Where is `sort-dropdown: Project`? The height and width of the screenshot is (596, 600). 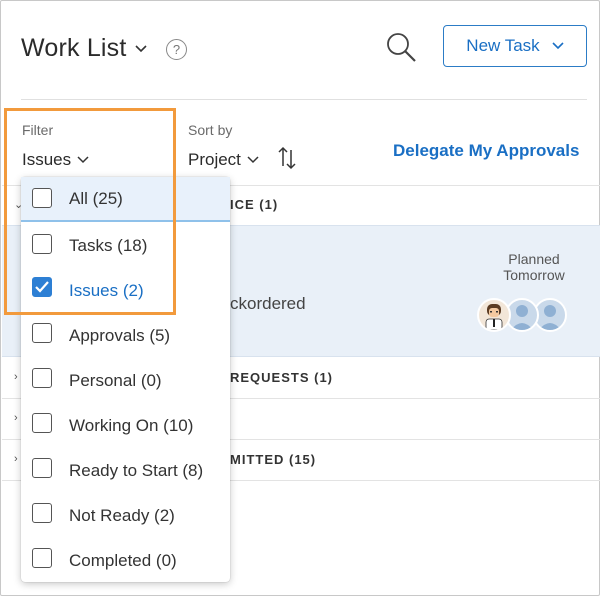 sort-dropdown: Project is located at coordinates (223, 160).